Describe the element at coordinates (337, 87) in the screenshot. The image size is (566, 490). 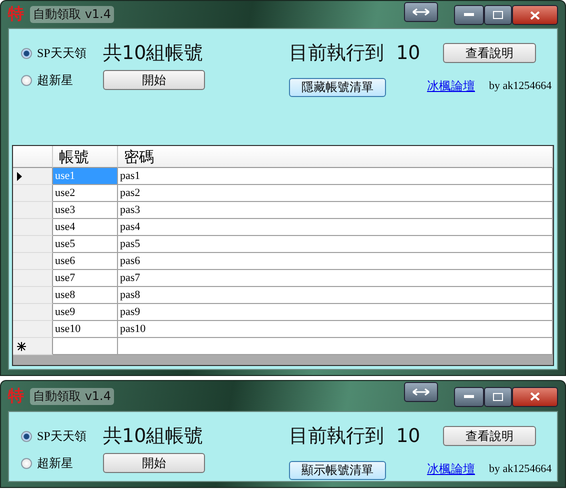
I see `list-toggle-button: 隱藏帳號清單` at that location.